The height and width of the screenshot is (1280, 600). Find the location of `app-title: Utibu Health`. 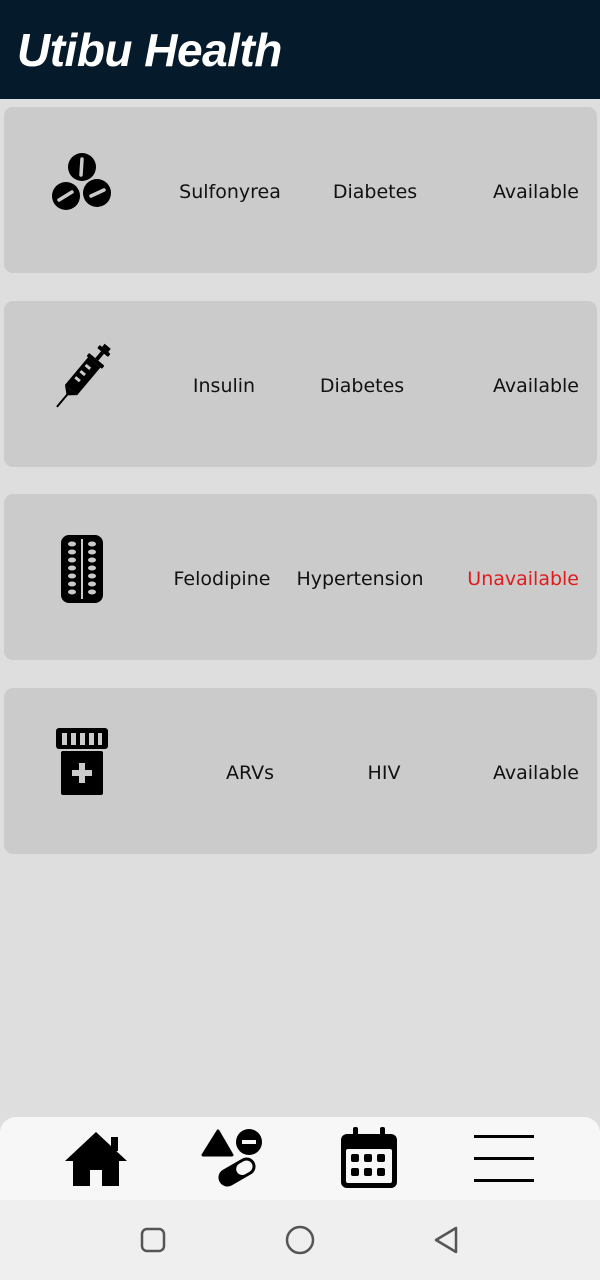

app-title: Utibu Health is located at coordinates (149, 50).